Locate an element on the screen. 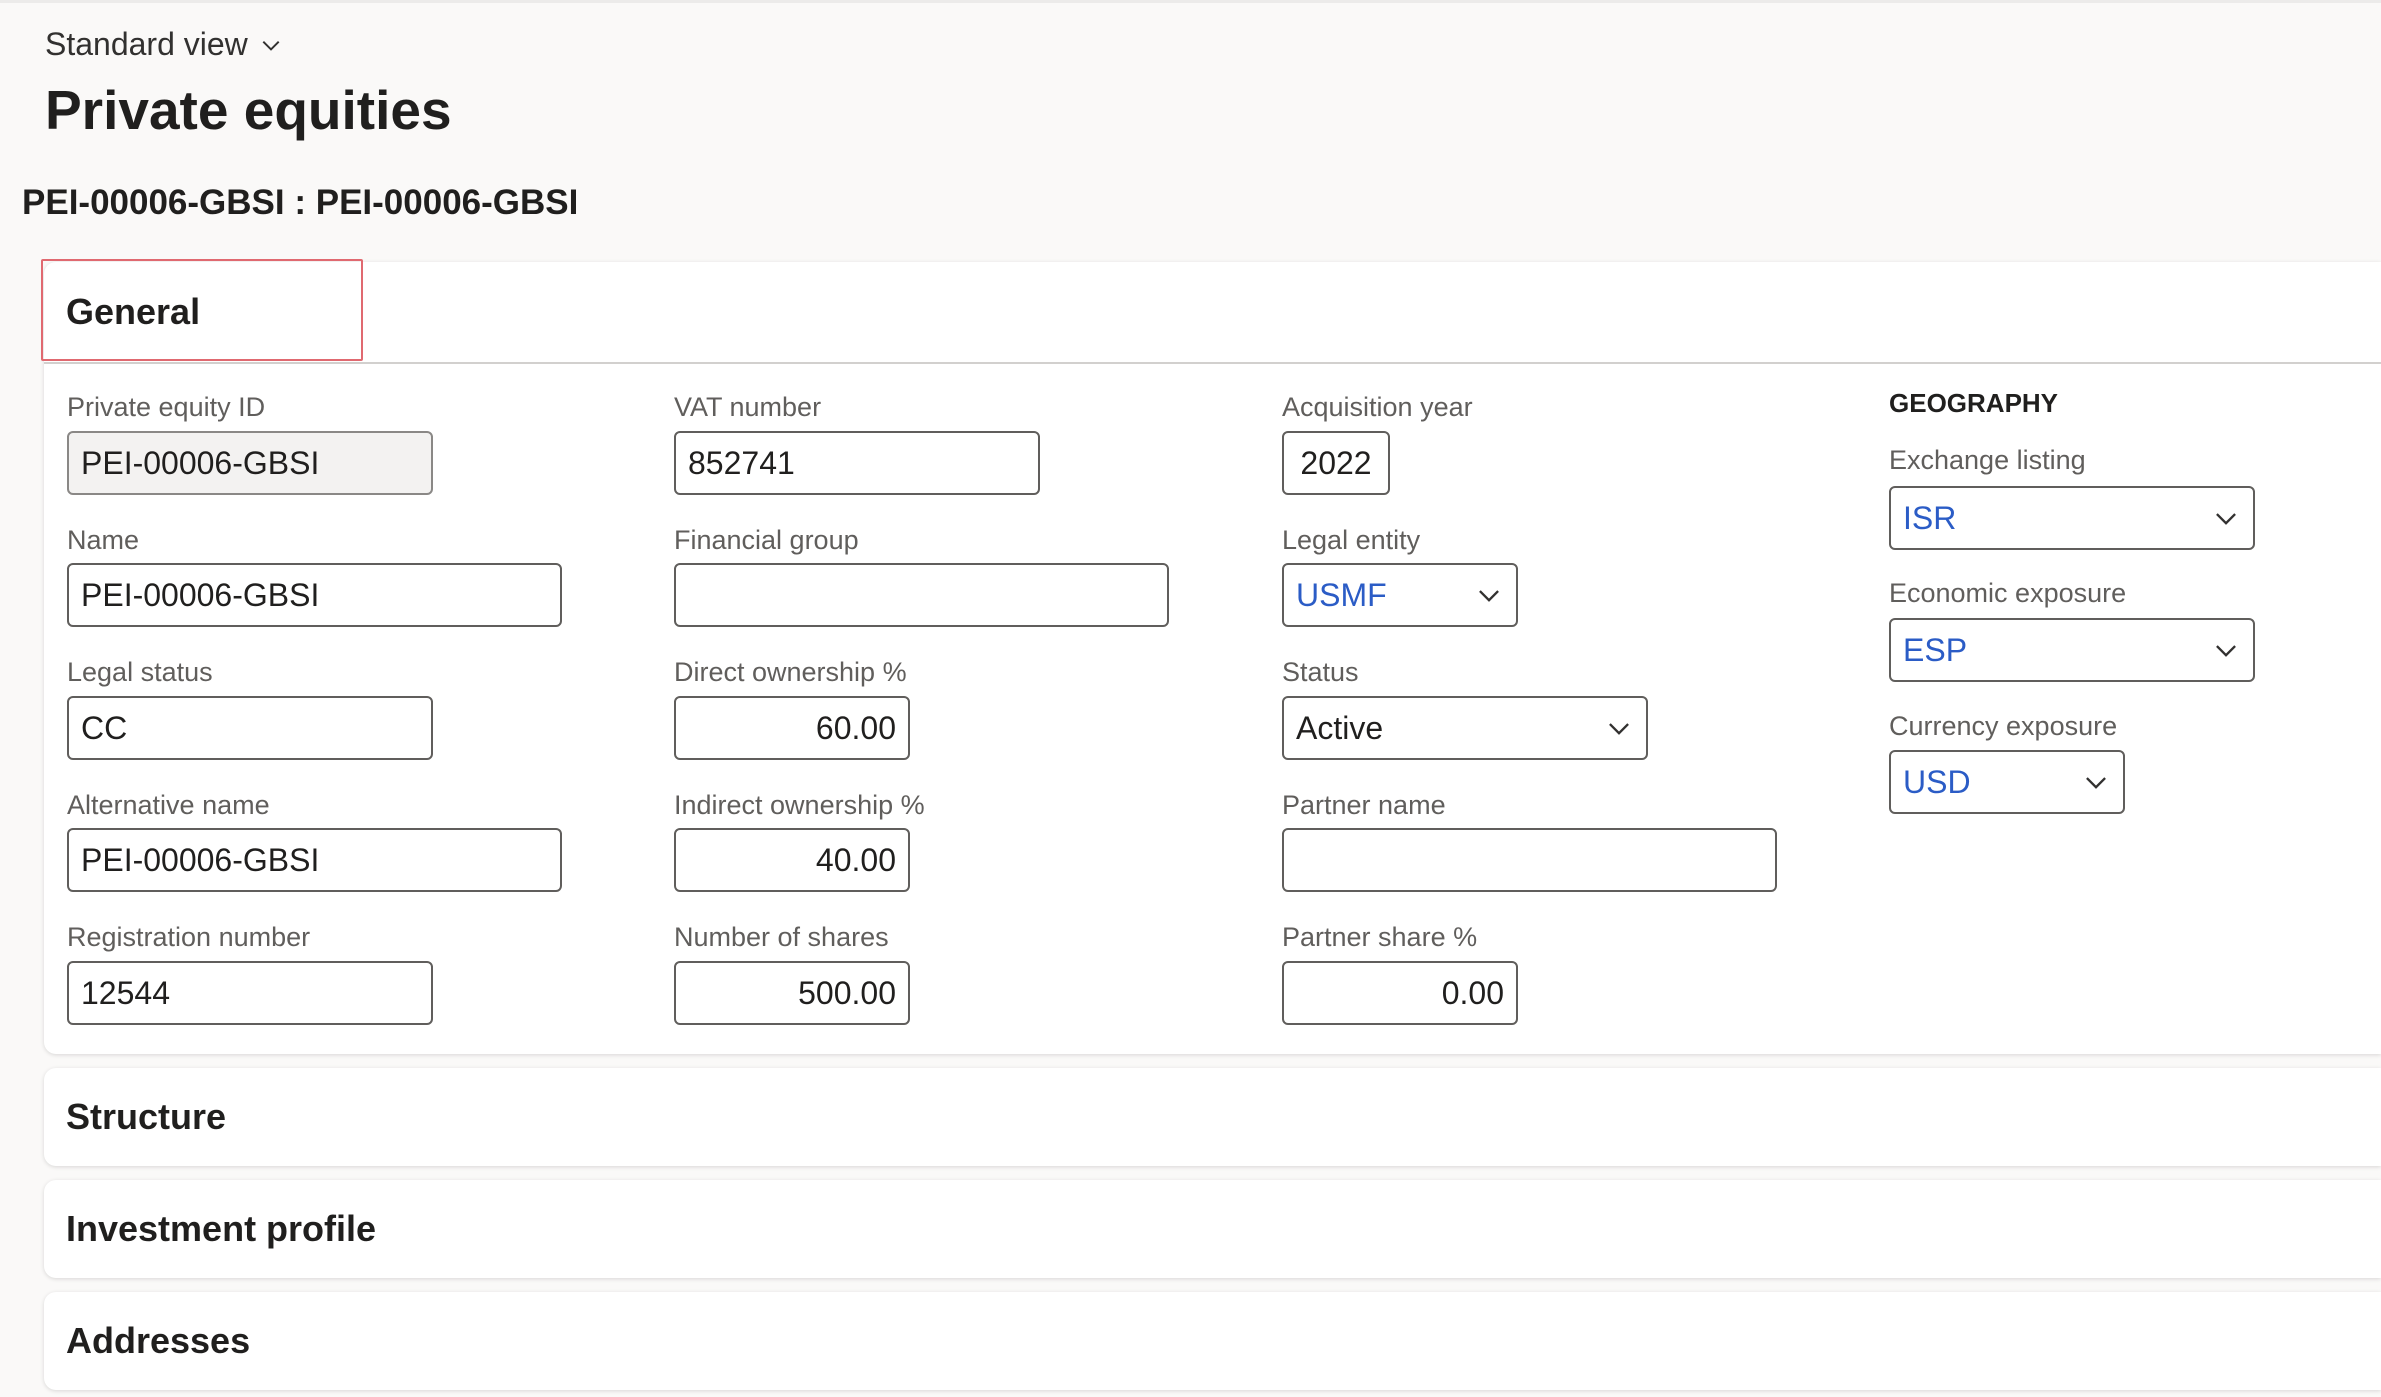 This screenshot has width=2381, height=1397. top-border is located at coordinates (1190, 1).